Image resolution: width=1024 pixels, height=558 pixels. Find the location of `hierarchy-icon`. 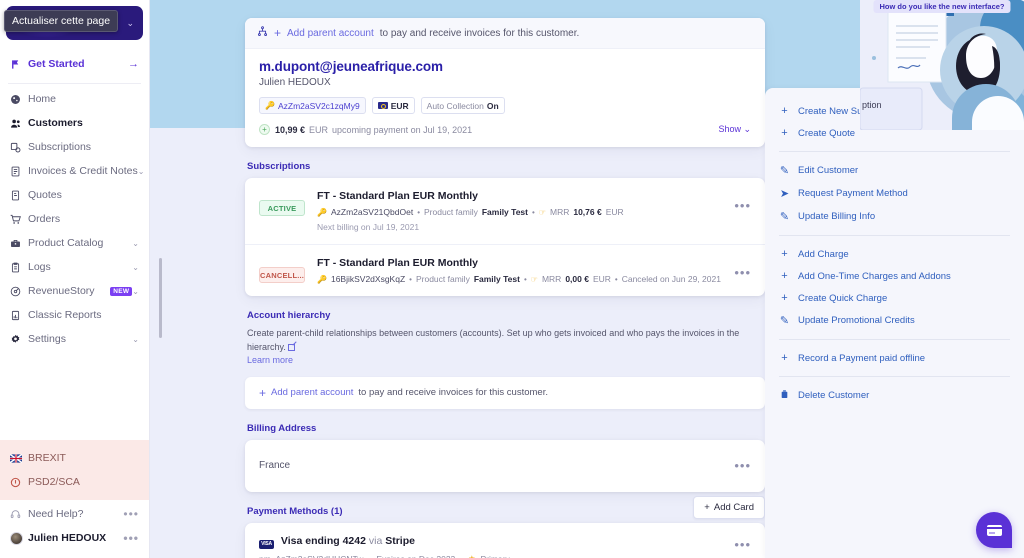

hierarchy-icon is located at coordinates (262, 33).